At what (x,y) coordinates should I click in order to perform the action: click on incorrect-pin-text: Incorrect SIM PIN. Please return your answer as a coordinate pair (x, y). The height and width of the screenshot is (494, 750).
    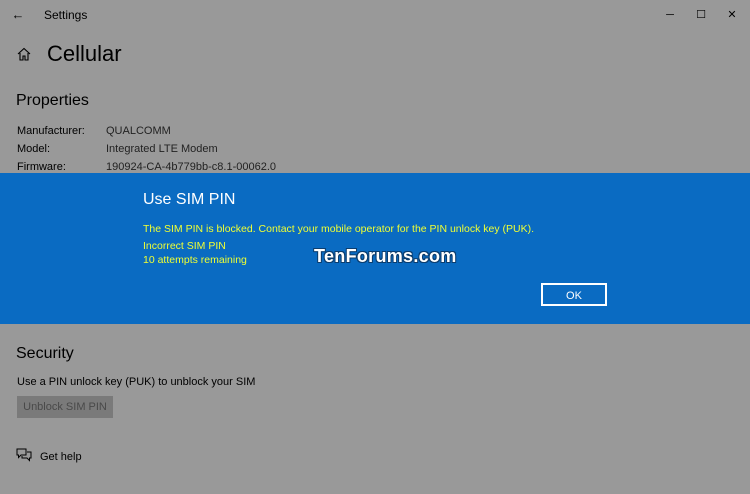
    Looking at the image, I should click on (184, 246).